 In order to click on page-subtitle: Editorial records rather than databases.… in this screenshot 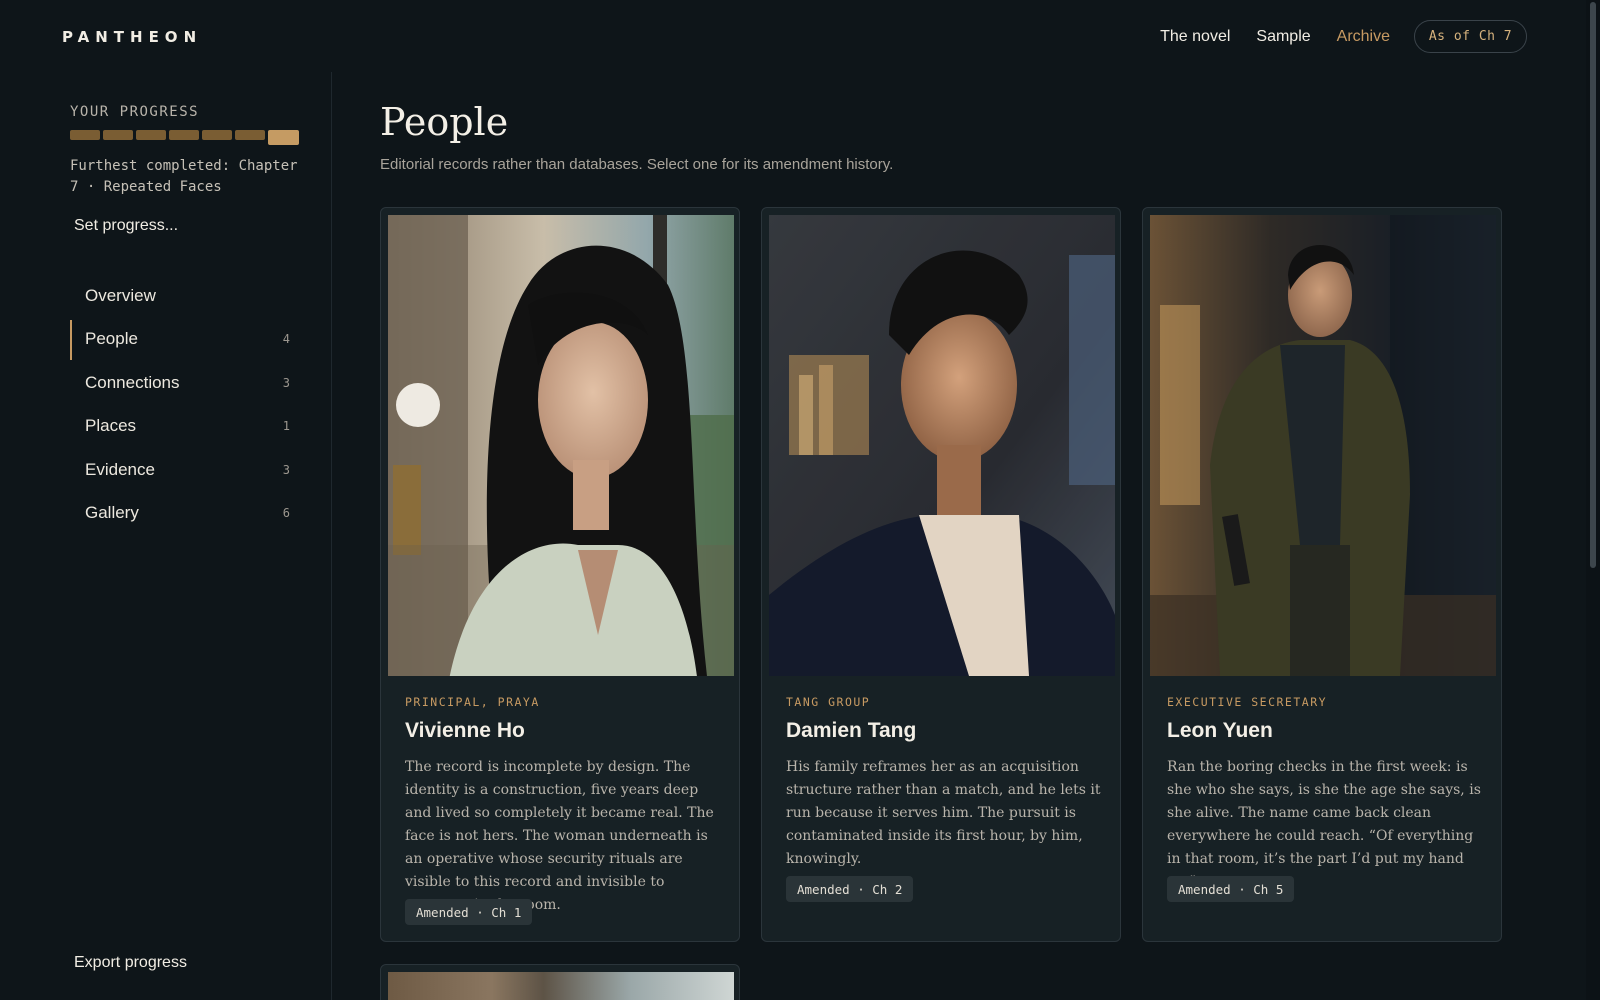, I will do `click(637, 164)`.